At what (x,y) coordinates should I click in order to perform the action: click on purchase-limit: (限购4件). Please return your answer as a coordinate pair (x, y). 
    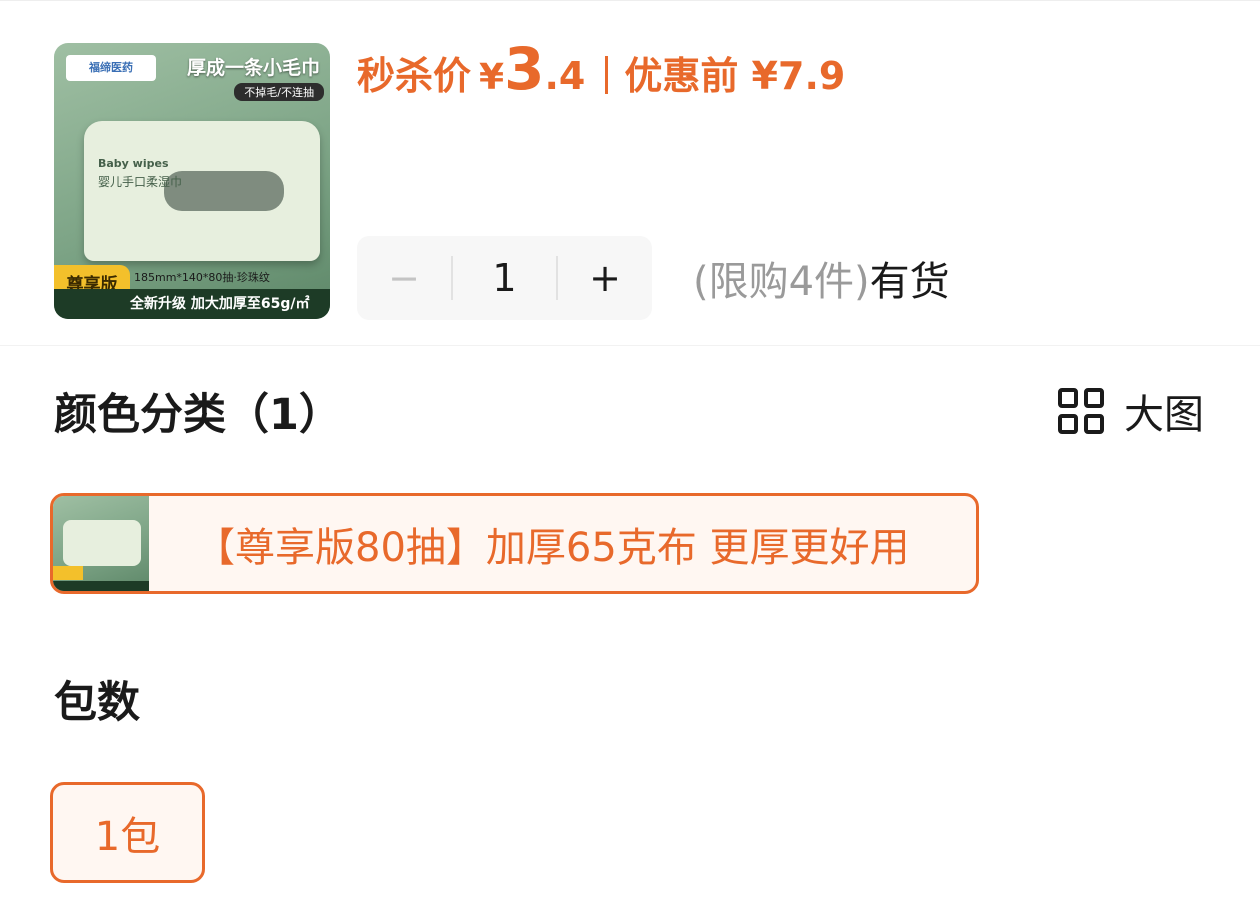
    Looking at the image, I should click on (781, 282).